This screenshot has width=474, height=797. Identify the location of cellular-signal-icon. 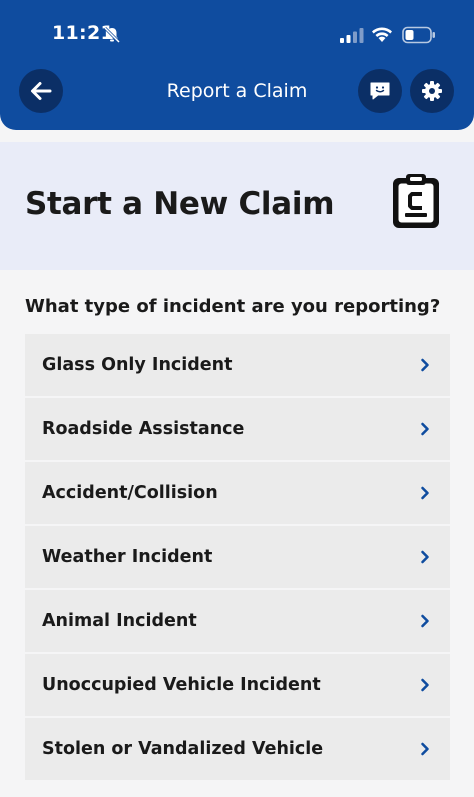
(352, 35).